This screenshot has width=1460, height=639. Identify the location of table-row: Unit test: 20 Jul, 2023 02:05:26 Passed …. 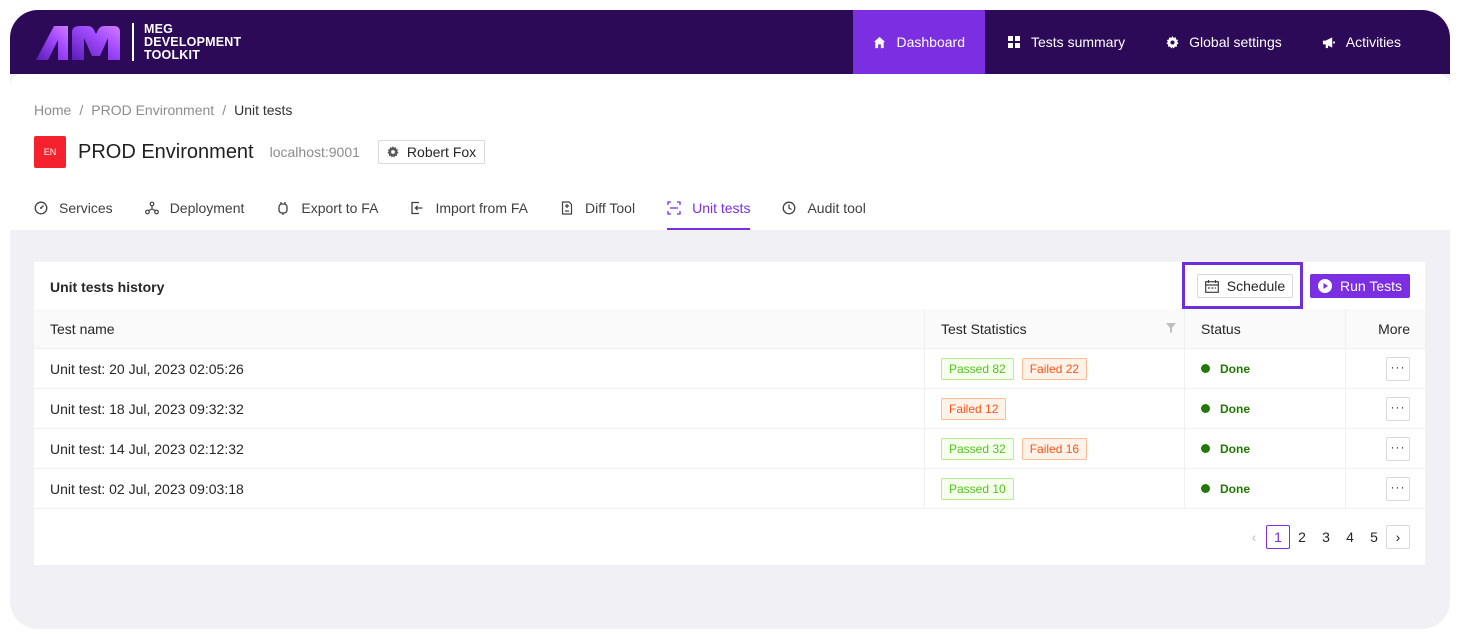
(729, 369).